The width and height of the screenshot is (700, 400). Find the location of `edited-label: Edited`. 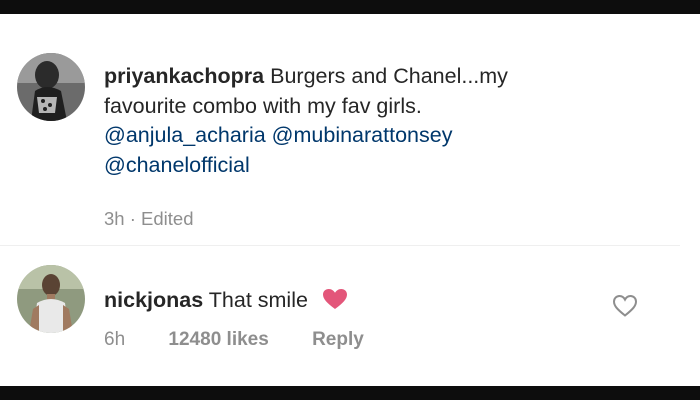

edited-label: Edited is located at coordinates (167, 218).